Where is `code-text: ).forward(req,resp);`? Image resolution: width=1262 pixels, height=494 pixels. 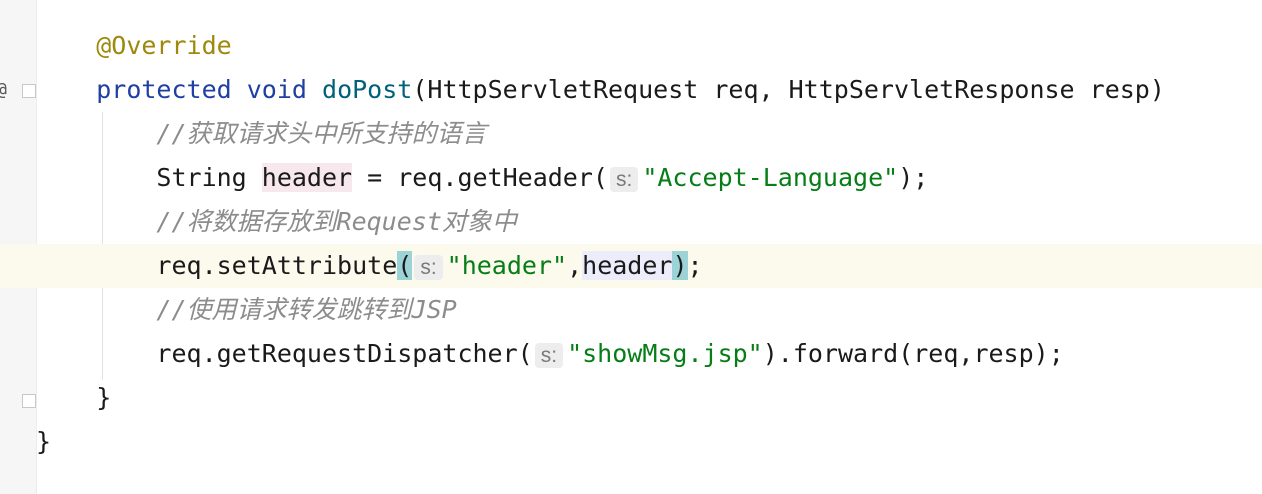
code-text: ).forward(req,resp); is located at coordinates (913, 353).